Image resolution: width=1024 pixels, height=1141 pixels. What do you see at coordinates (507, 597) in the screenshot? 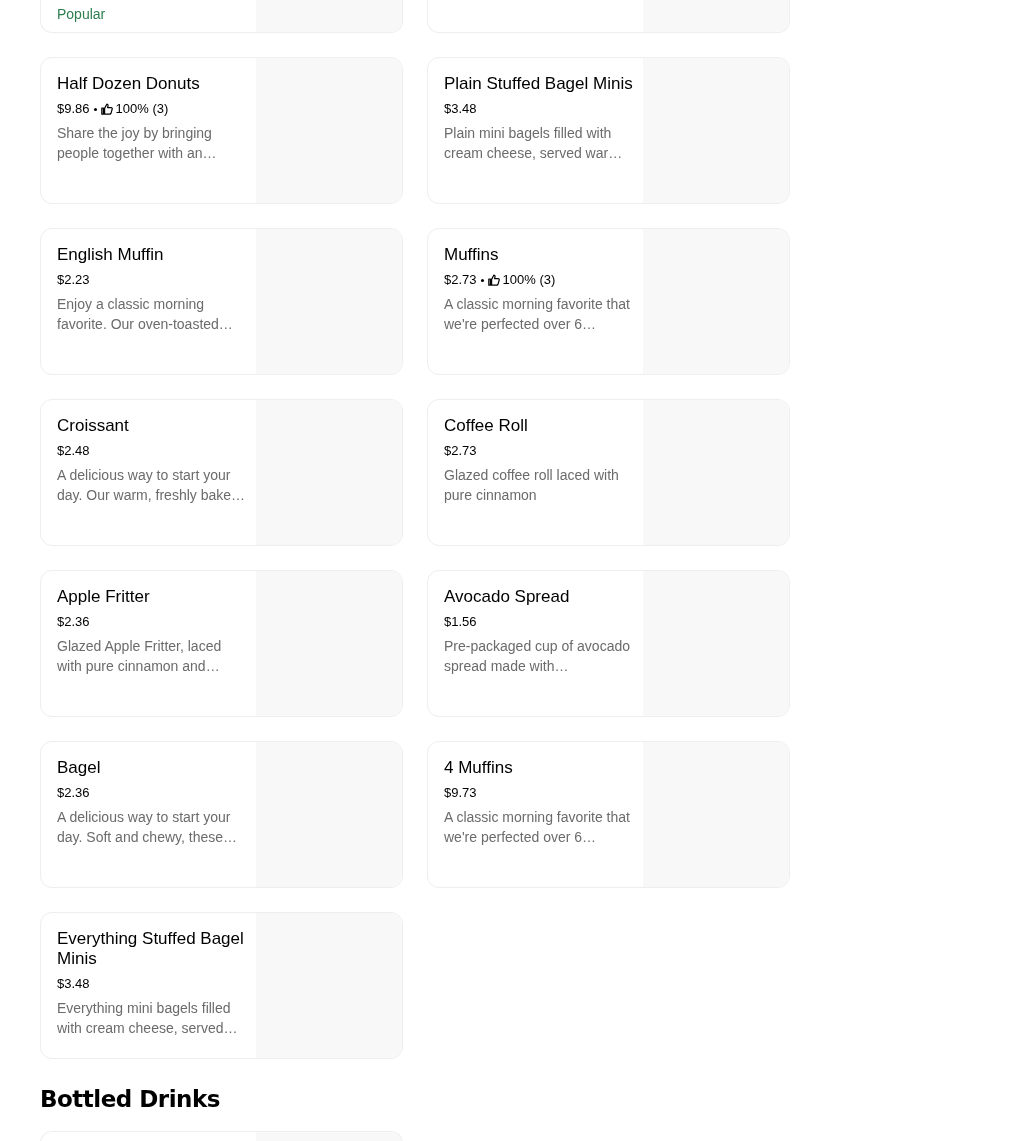
I see `item-name: Avocado Spread` at bounding box center [507, 597].